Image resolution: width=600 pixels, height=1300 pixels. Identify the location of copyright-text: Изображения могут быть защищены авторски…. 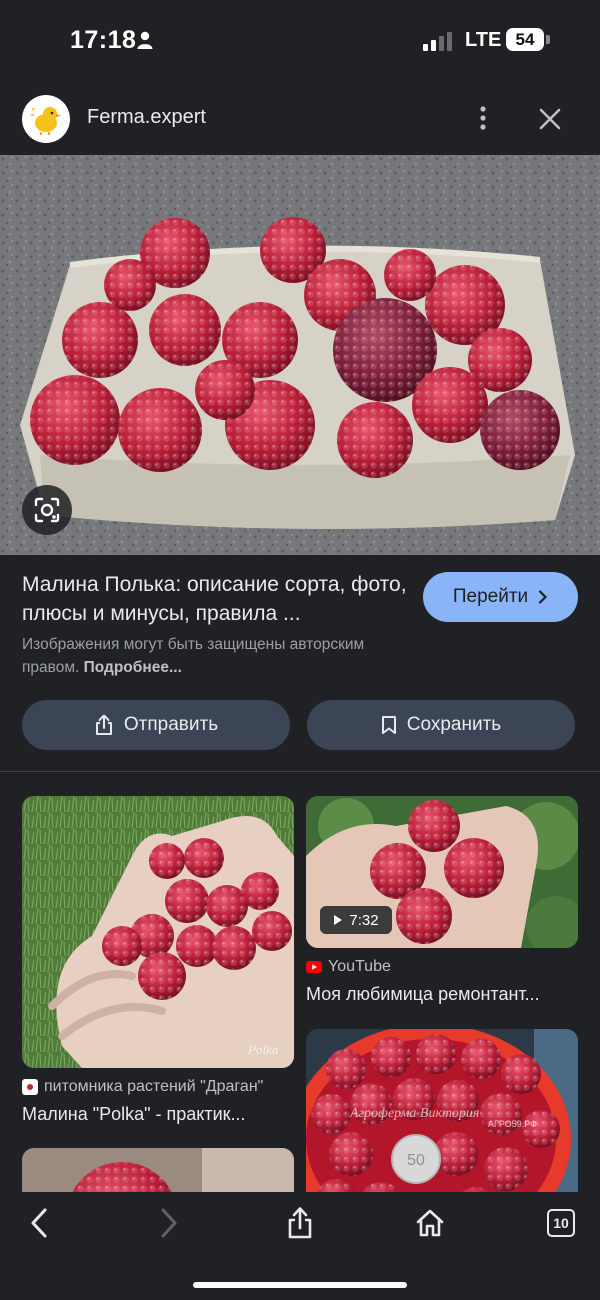
(193, 656).